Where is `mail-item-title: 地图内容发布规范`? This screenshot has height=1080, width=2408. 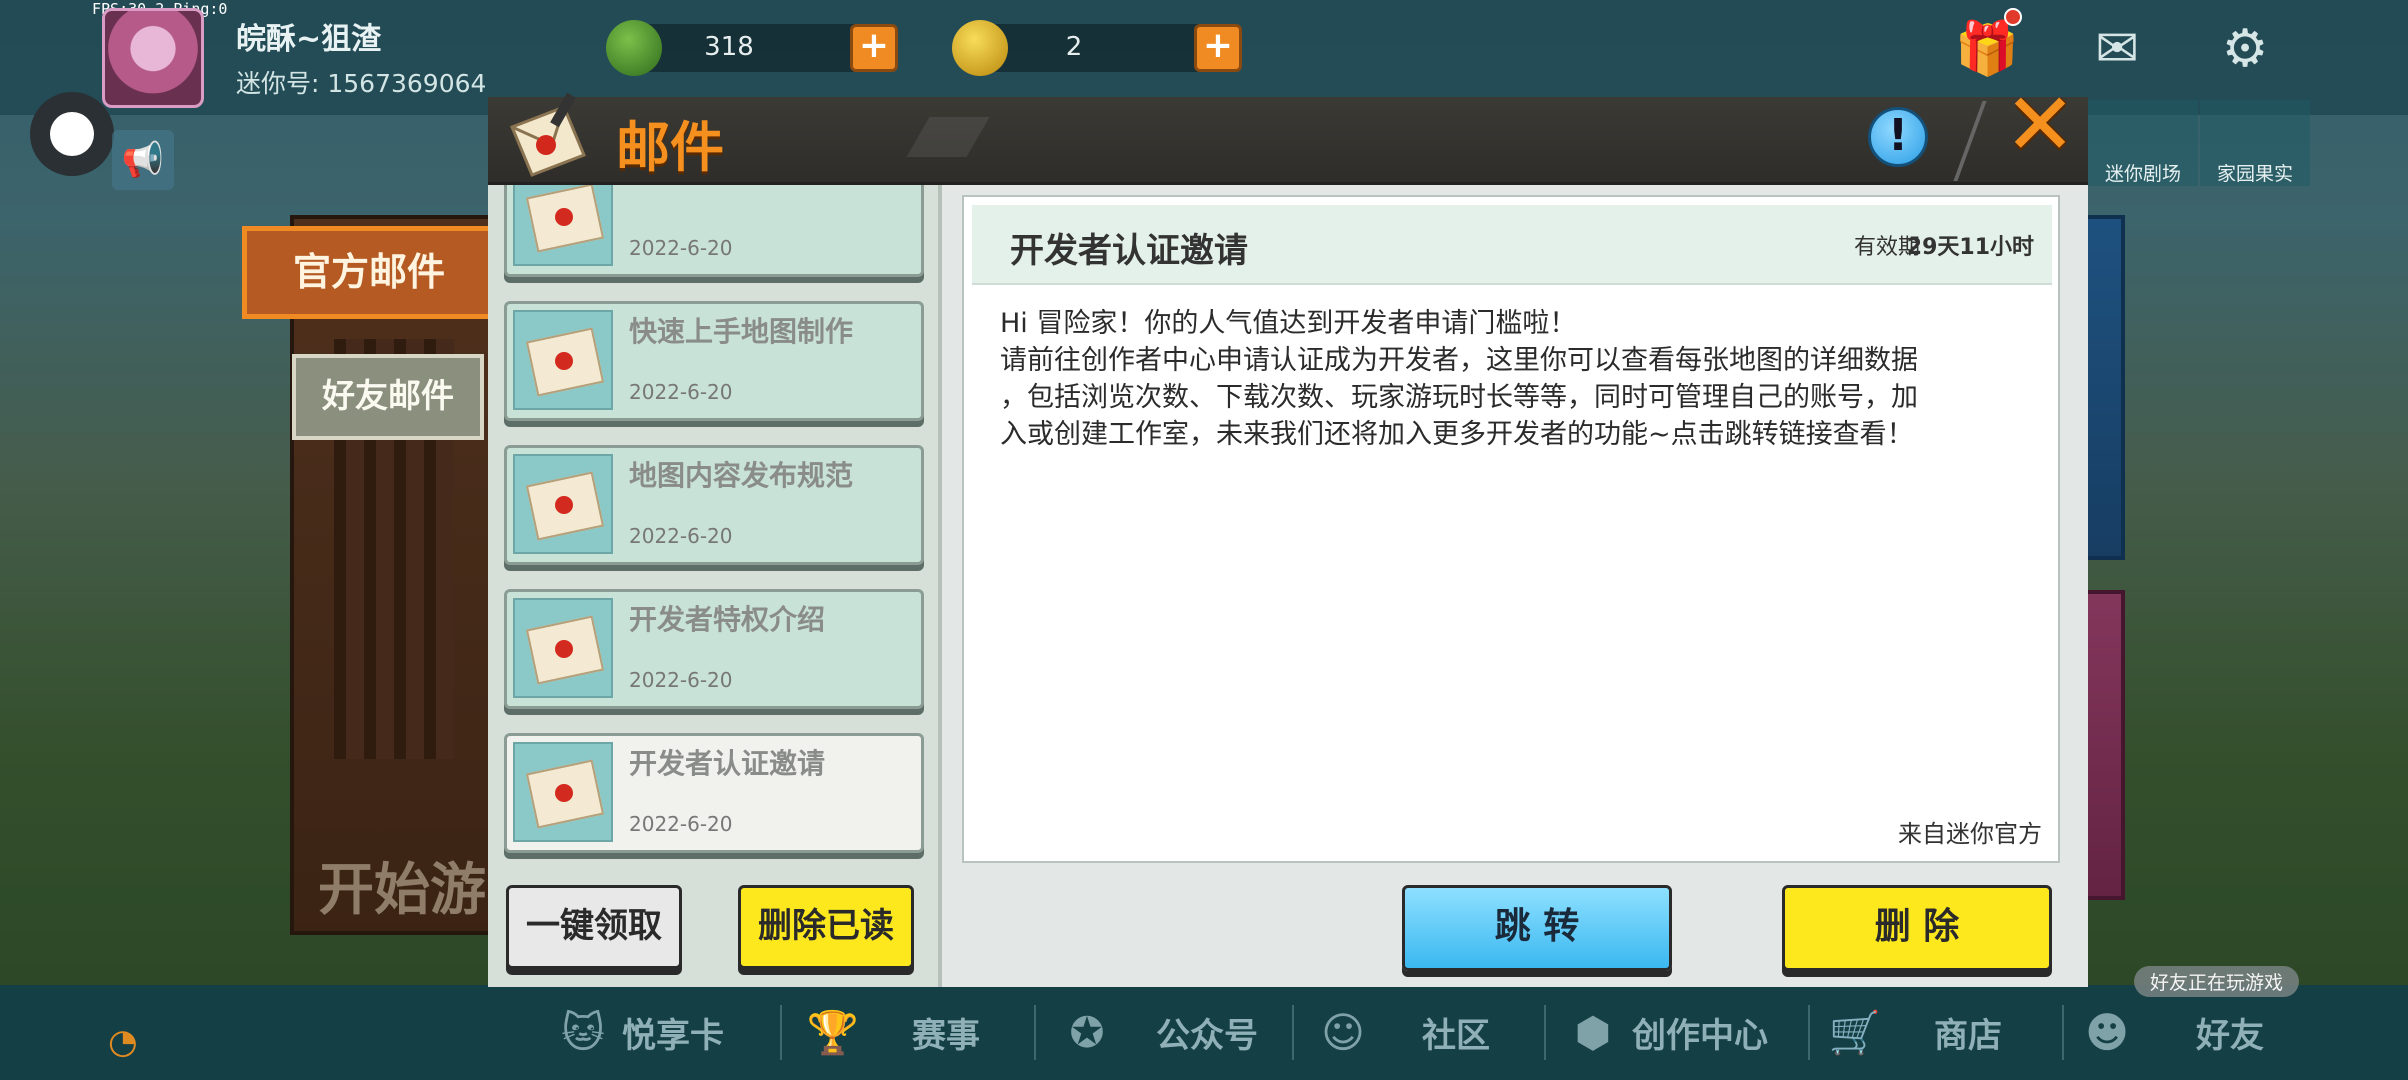
mail-item-title: 地图内容发布规范 is located at coordinates (741, 475).